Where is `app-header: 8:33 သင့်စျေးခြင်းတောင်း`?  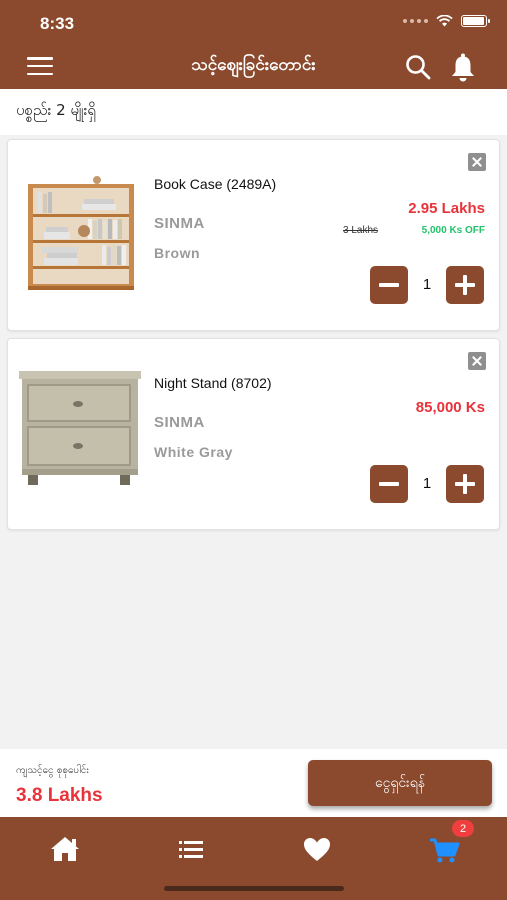
app-header: 8:33 သင့်စျေးခြင်းတောင်း is located at coordinates (253, 44).